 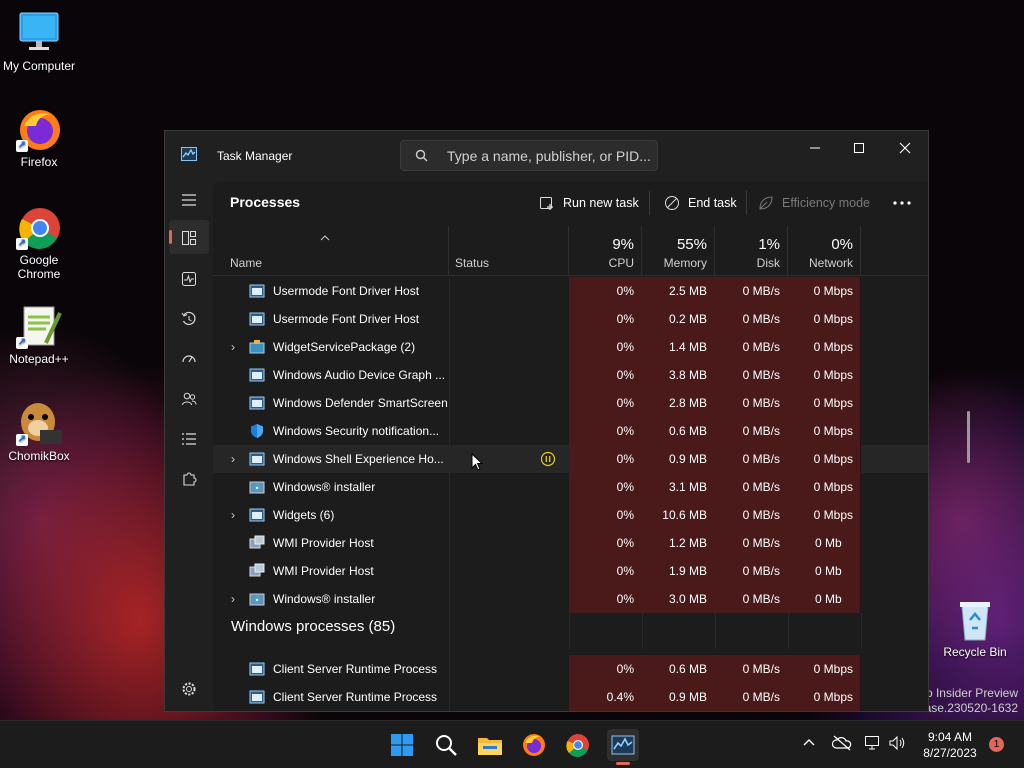 I want to click on memory-total: 55%, so click(x=691, y=244).